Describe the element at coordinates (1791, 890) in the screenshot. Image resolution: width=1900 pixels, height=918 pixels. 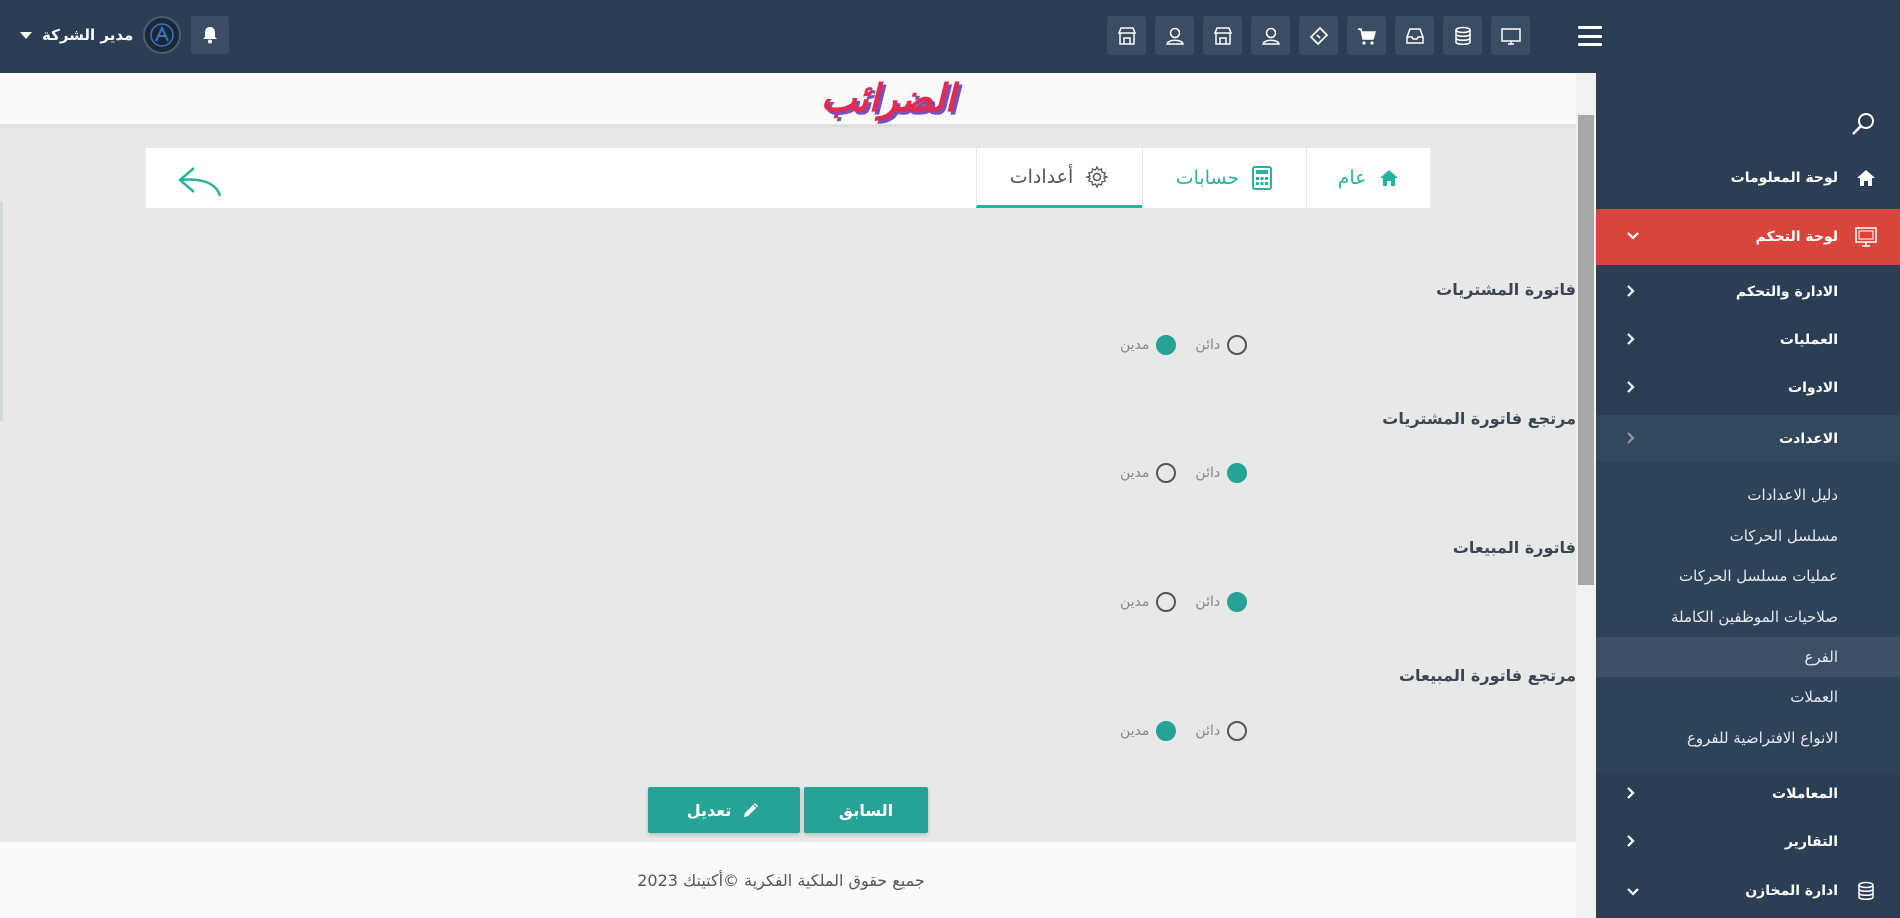
I see `sidebar-item-label: ادارة المخازن` at that location.